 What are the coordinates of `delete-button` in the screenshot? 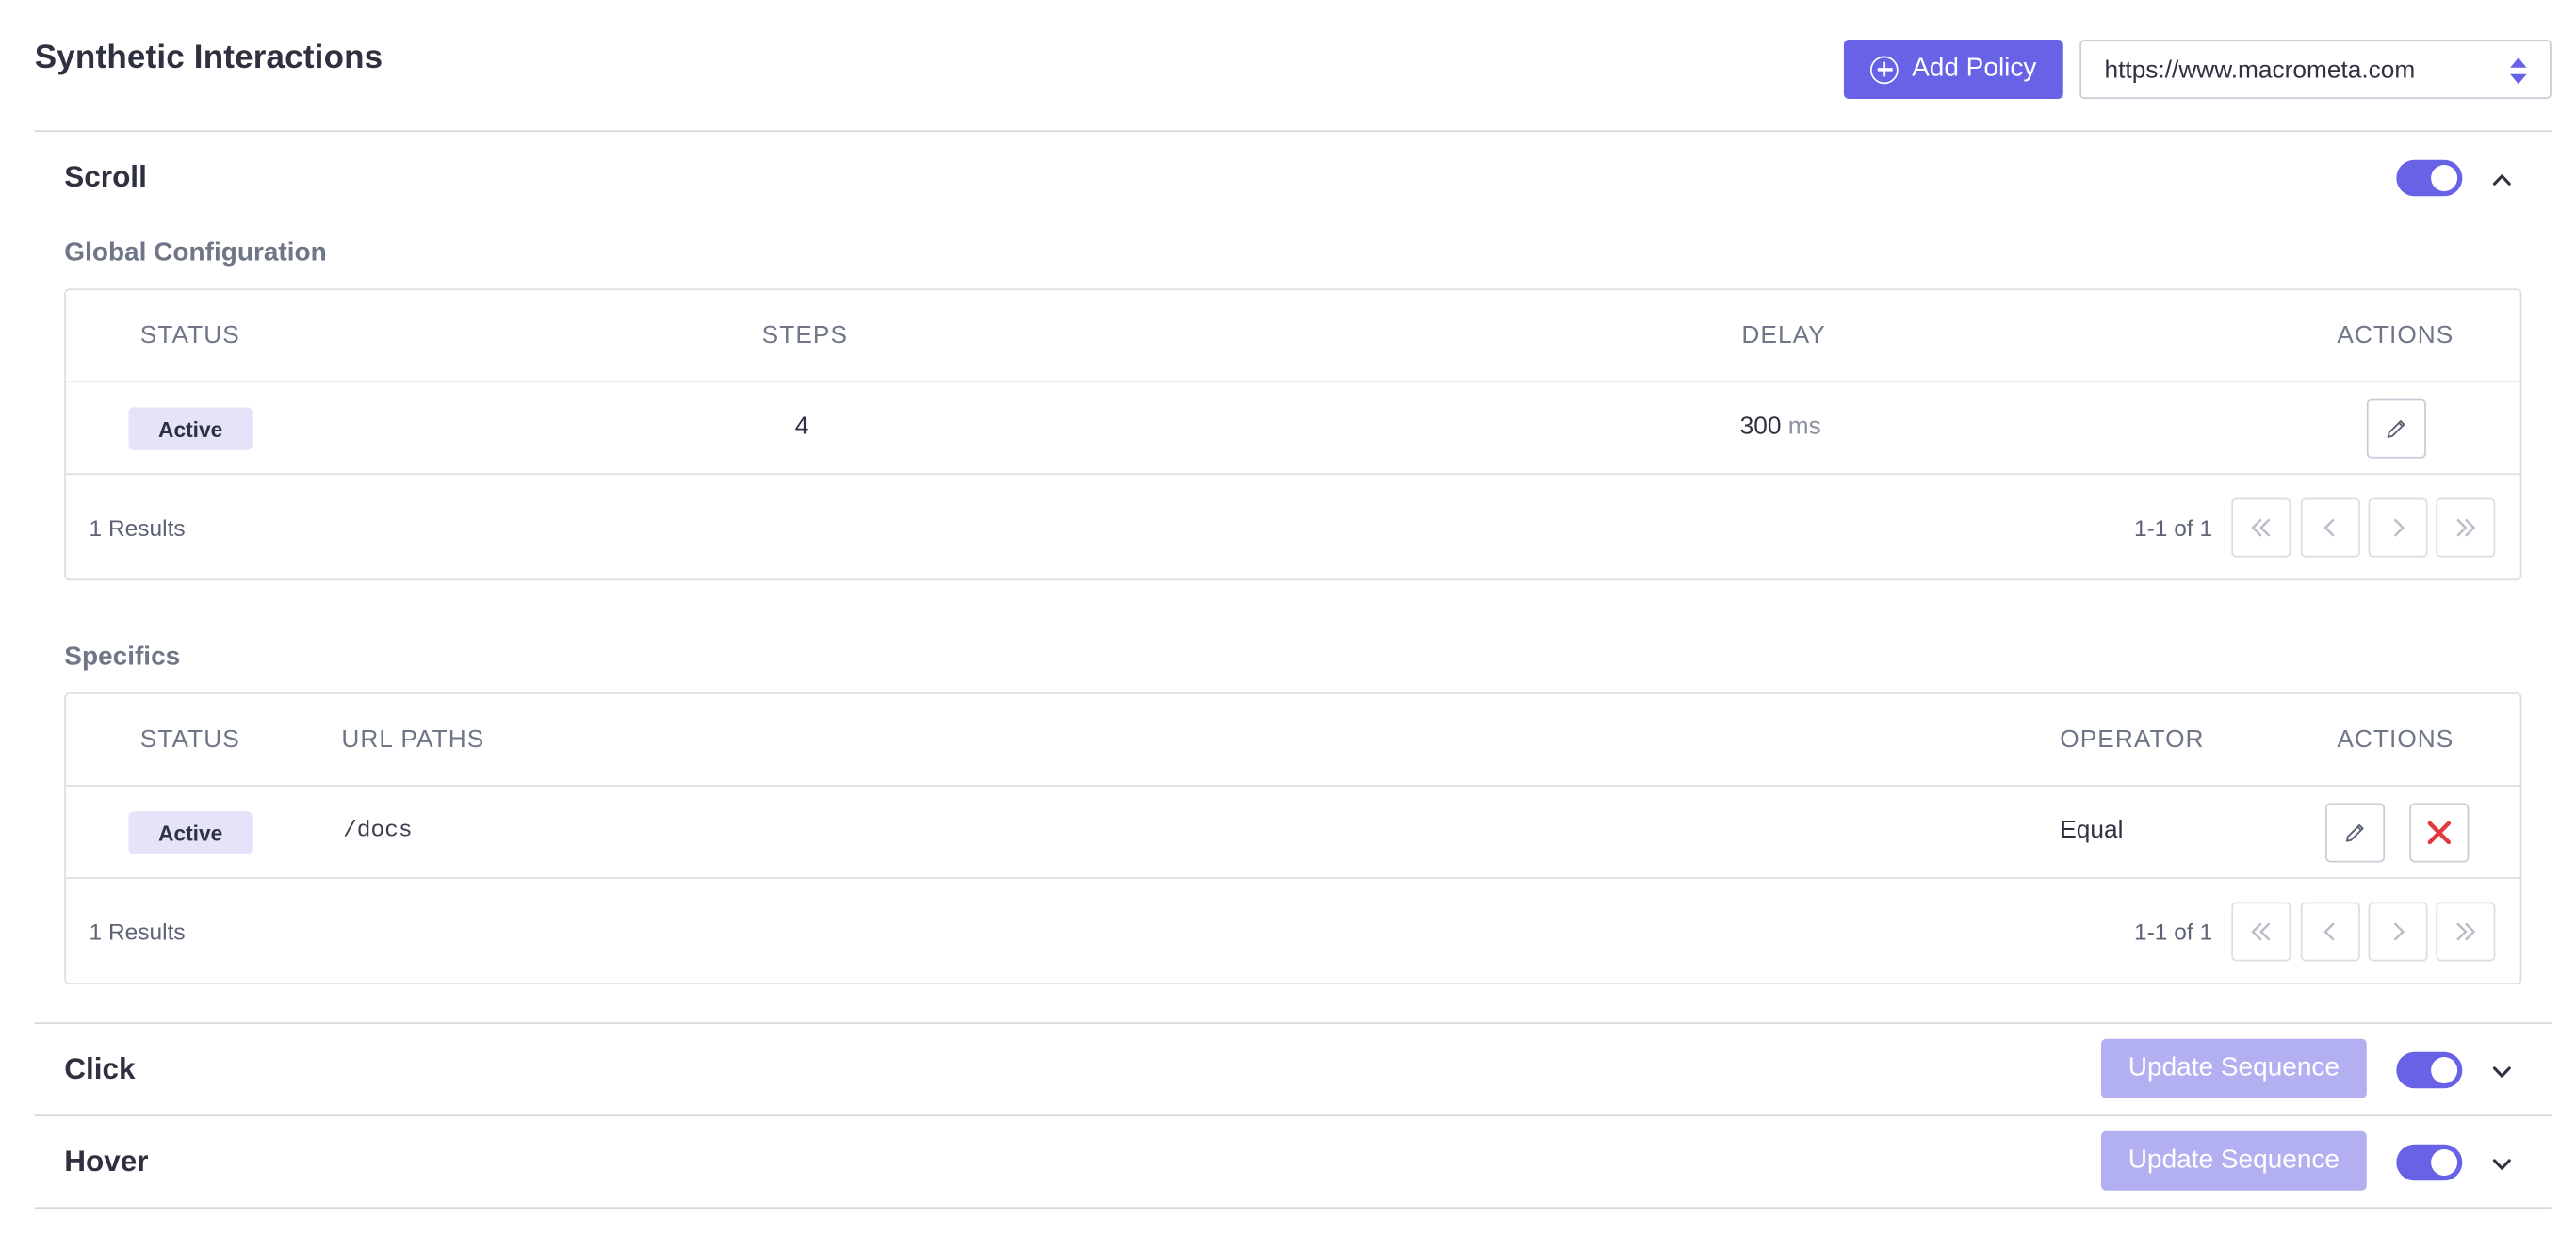 It's located at (2439, 833).